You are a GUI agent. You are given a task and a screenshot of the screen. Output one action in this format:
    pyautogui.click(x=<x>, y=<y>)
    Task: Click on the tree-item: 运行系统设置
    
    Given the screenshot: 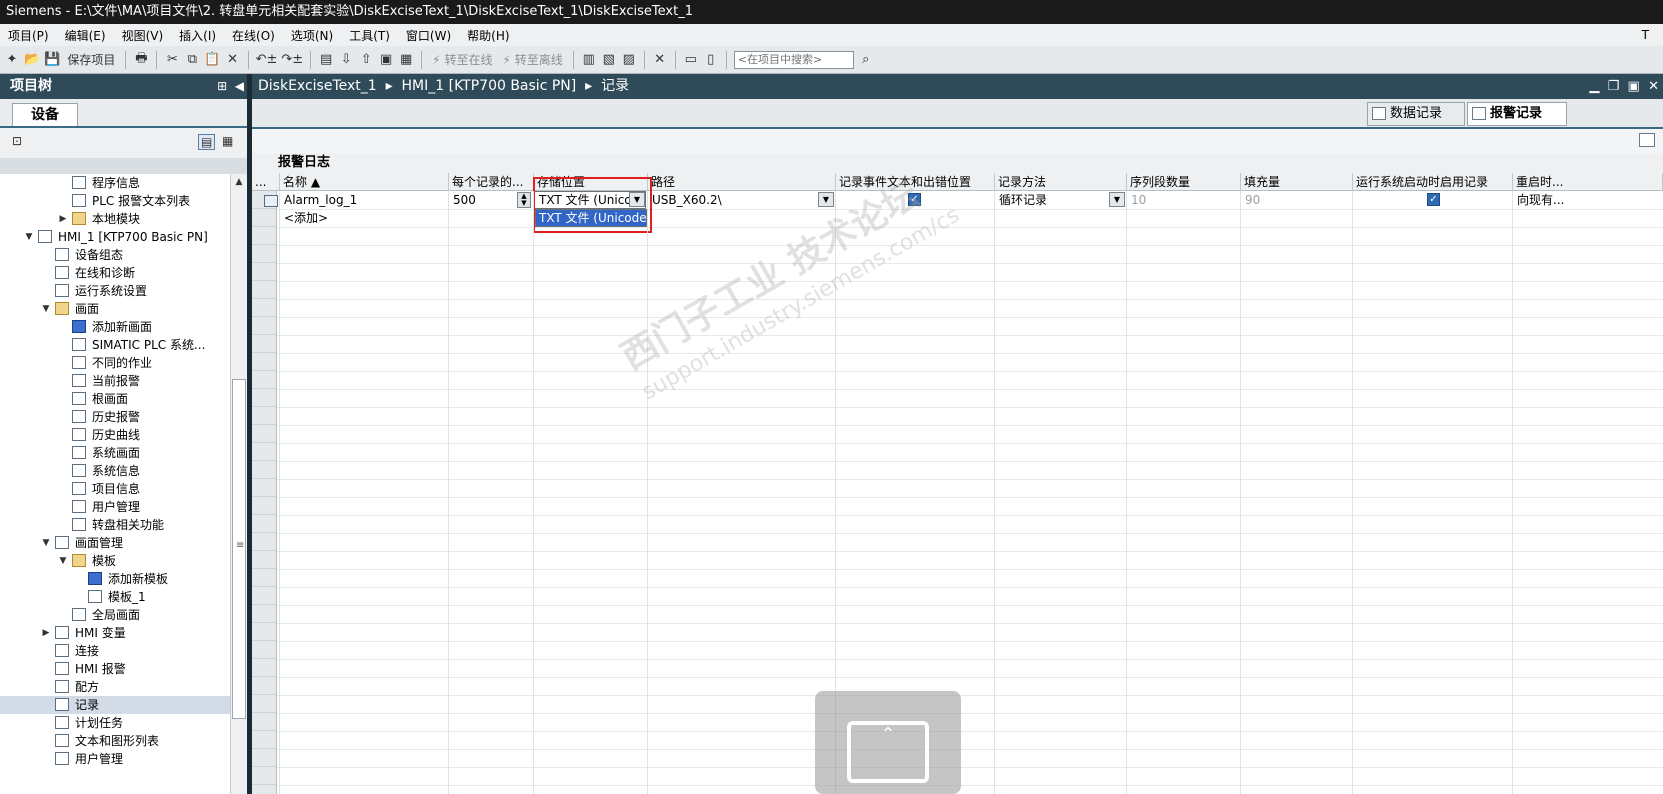 What is the action you would take?
    pyautogui.click(x=115, y=291)
    